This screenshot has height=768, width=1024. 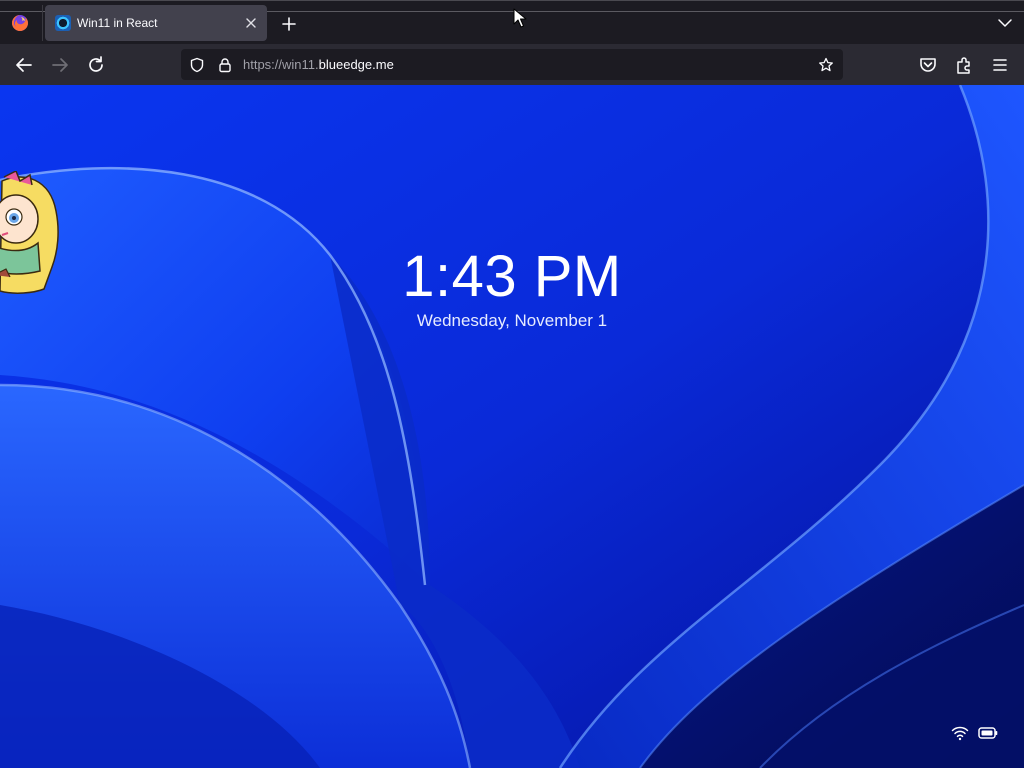 What do you see at coordinates (20, 23) in the screenshot?
I see `firefox-logo-icon` at bounding box center [20, 23].